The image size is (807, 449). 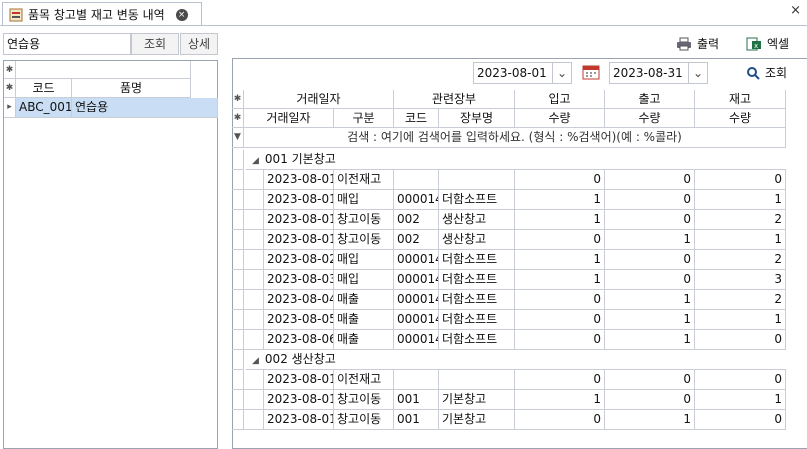 What do you see at coordinates (145, 108) in the screenshot?
I see `item-name-cell: 연습용` at bounding box center [145, 108].